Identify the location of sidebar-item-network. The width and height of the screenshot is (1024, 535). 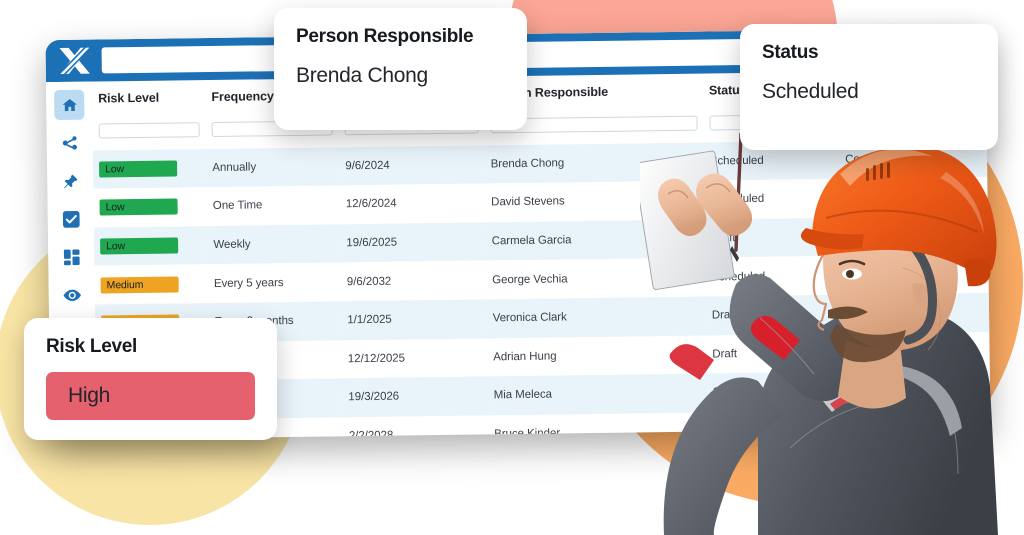
(70, 143).